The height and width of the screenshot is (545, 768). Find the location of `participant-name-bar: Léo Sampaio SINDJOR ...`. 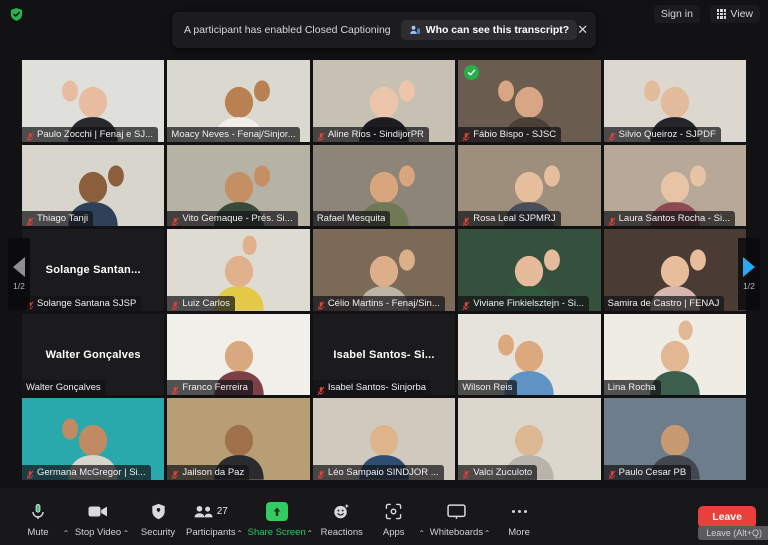

participant-name-bar: Léo Sampaio SINDJOR ... is located at coordinates (378, 472).